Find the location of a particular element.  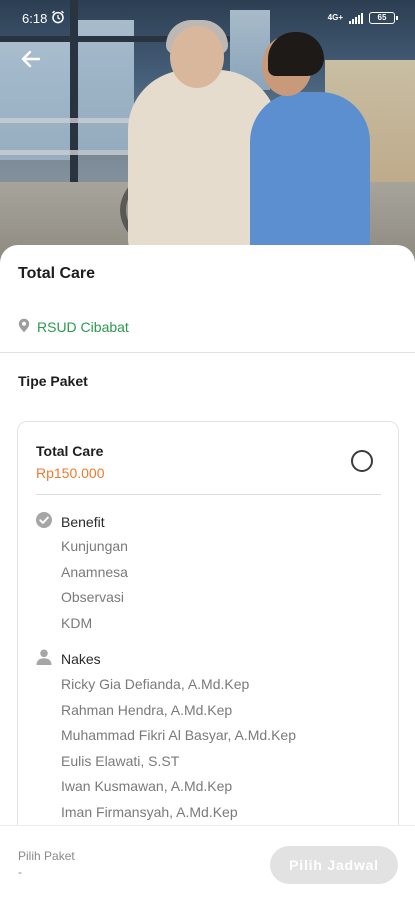

nakes-item: Muhammad Fikri Al Basyar, A.Md.Kep is located at coordinates (178, 735).